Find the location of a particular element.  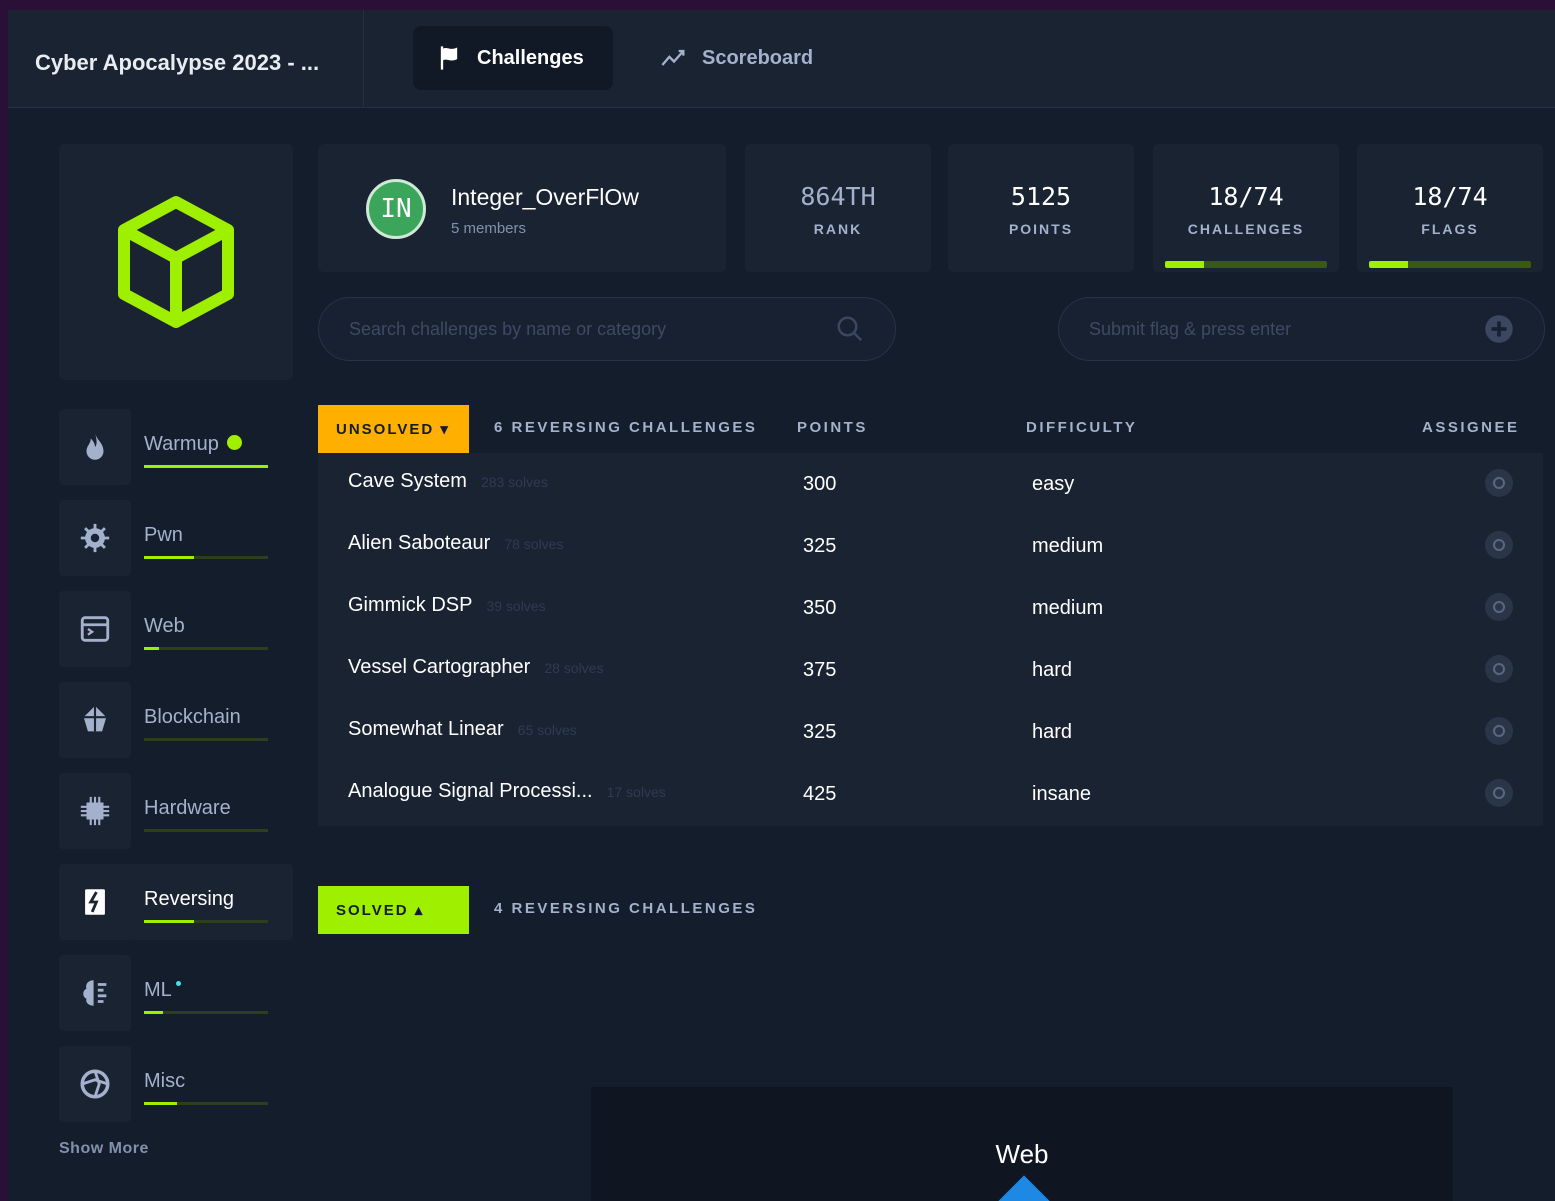

challenge-title: Cave System is located at coordinates (407, 481).